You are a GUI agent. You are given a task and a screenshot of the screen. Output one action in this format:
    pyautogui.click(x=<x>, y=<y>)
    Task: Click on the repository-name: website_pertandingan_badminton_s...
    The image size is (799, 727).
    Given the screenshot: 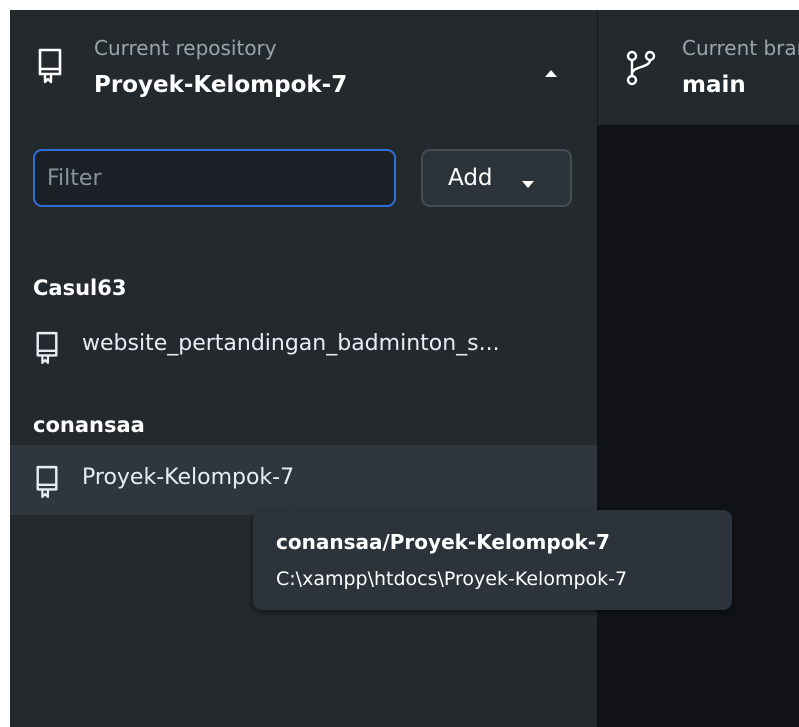 What is the action you would take?
    pyautogui.click(x=291, y=343)
    